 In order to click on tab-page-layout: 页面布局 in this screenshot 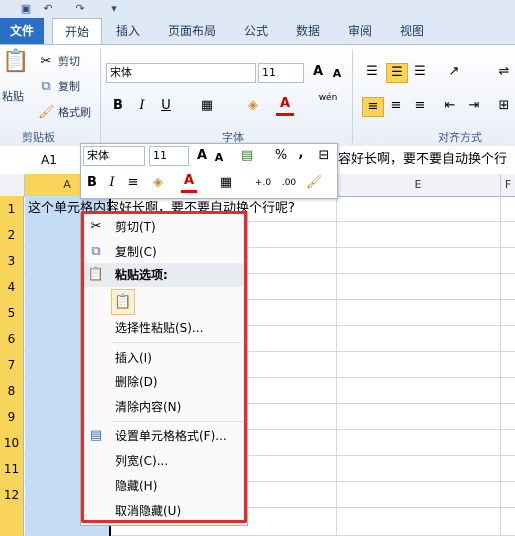, I will do `click(192, 31)`.